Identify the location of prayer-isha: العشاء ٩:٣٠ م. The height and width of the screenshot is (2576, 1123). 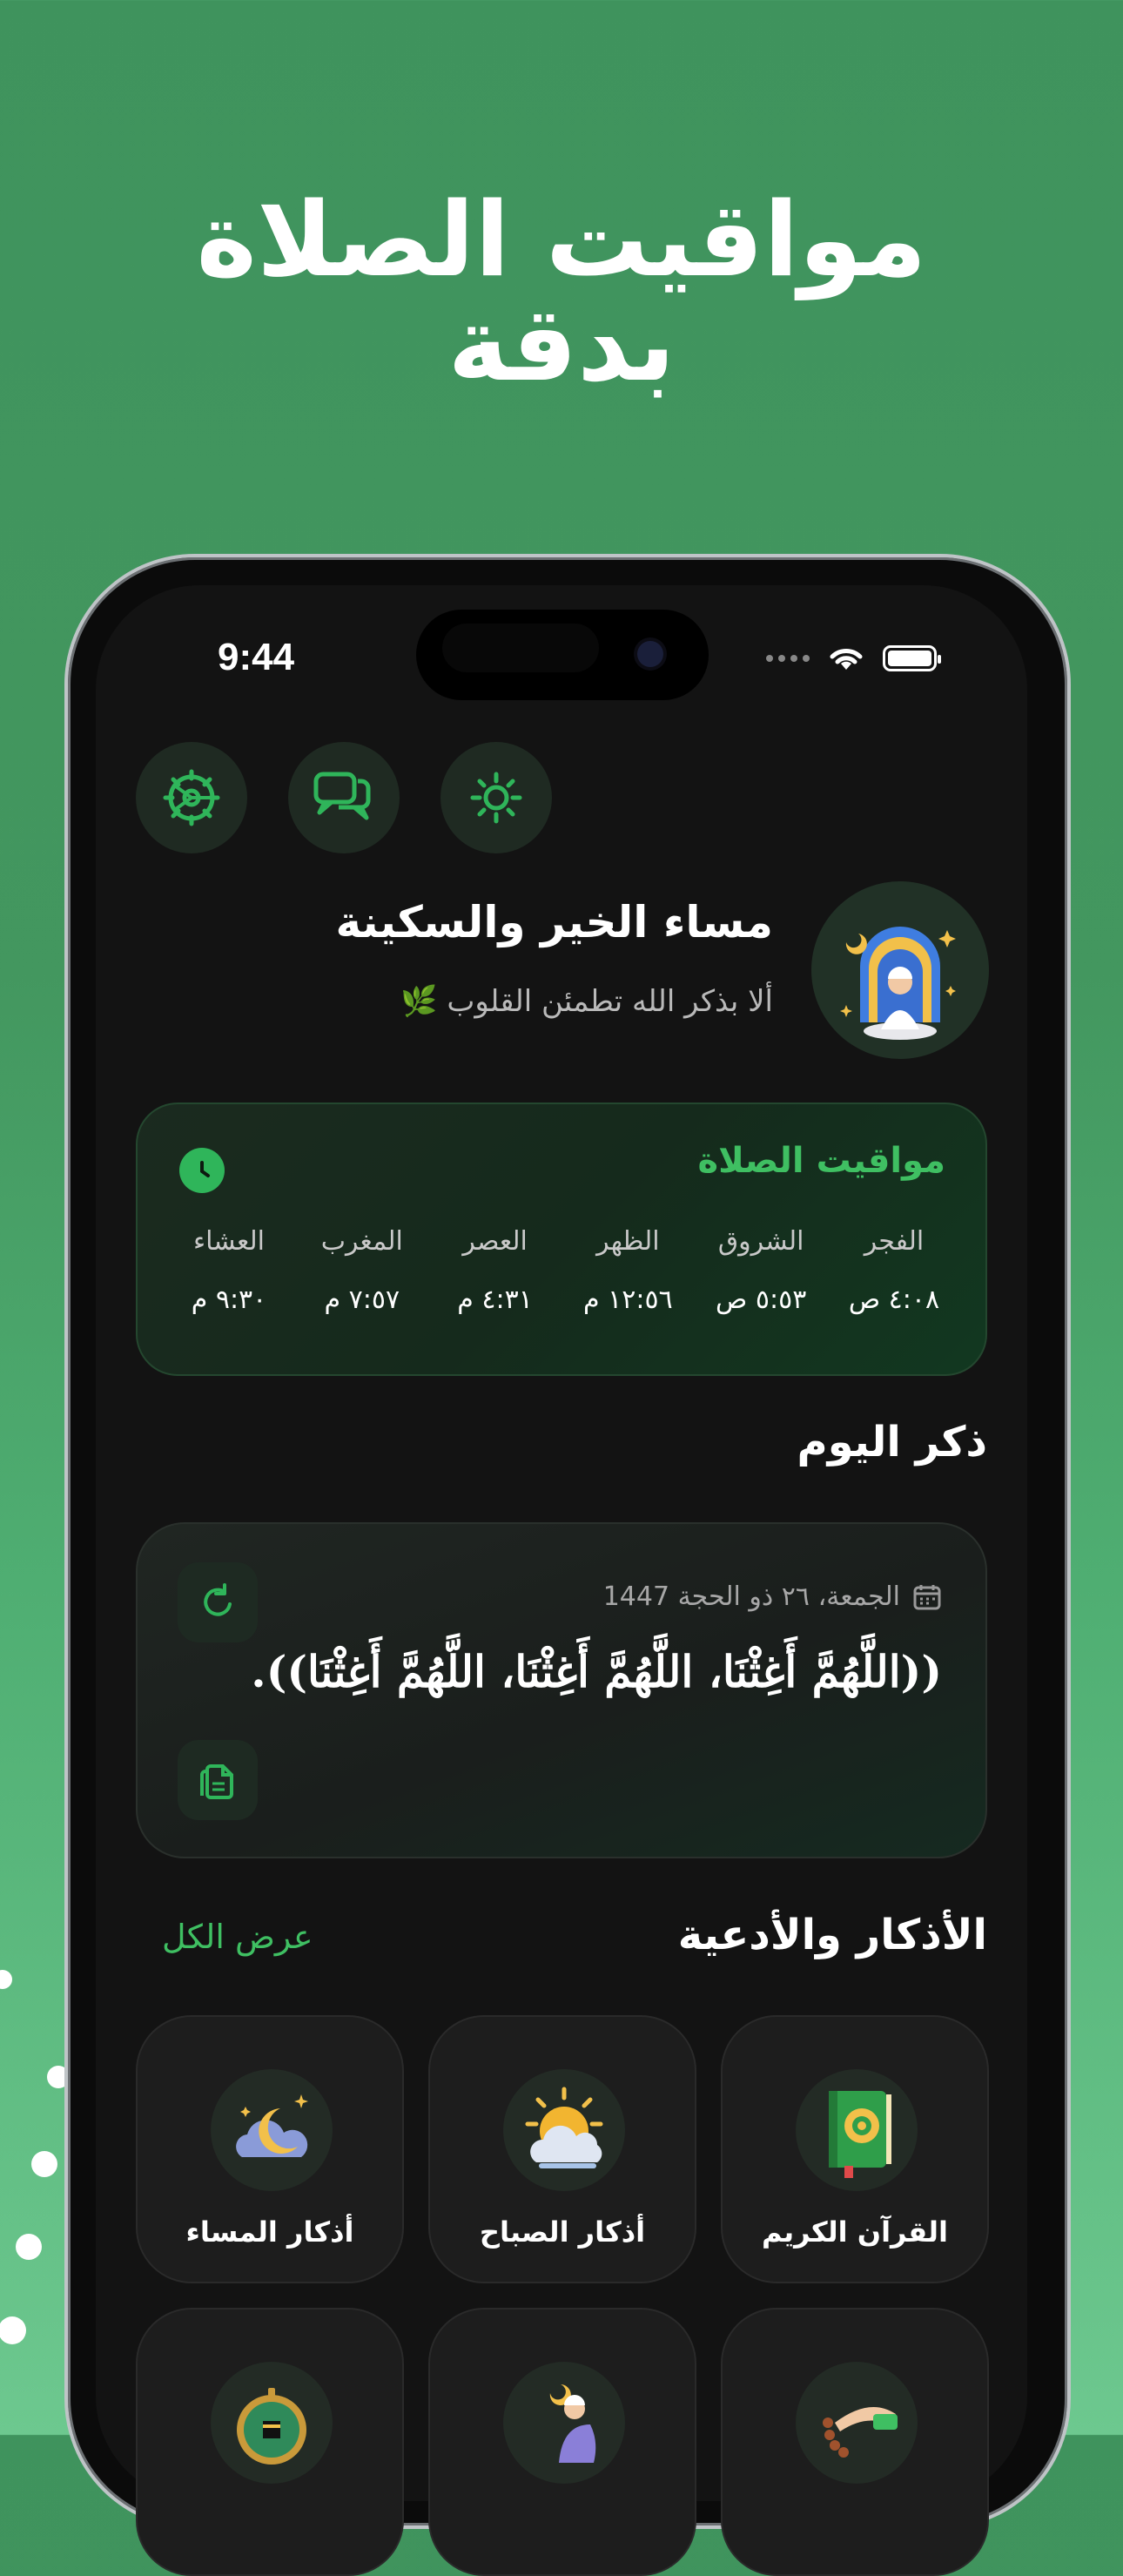
(229, 1271).